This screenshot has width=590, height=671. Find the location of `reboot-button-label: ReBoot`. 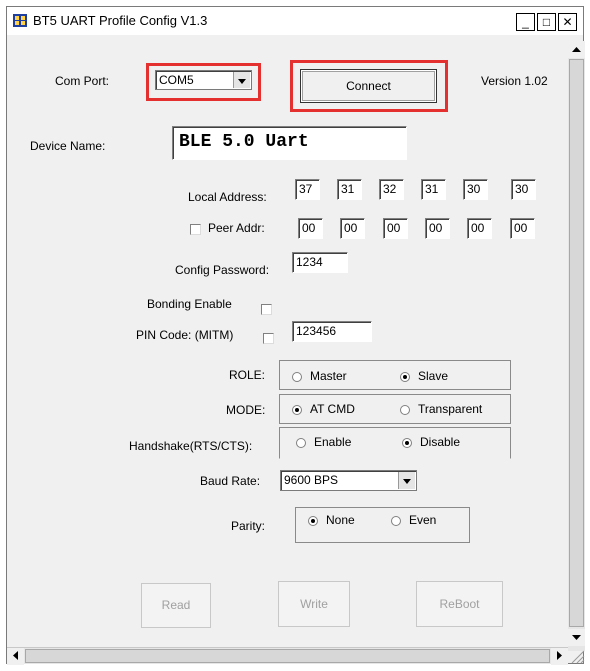

reboot-button-label: ReBoot is located at coordinates (459, 604).